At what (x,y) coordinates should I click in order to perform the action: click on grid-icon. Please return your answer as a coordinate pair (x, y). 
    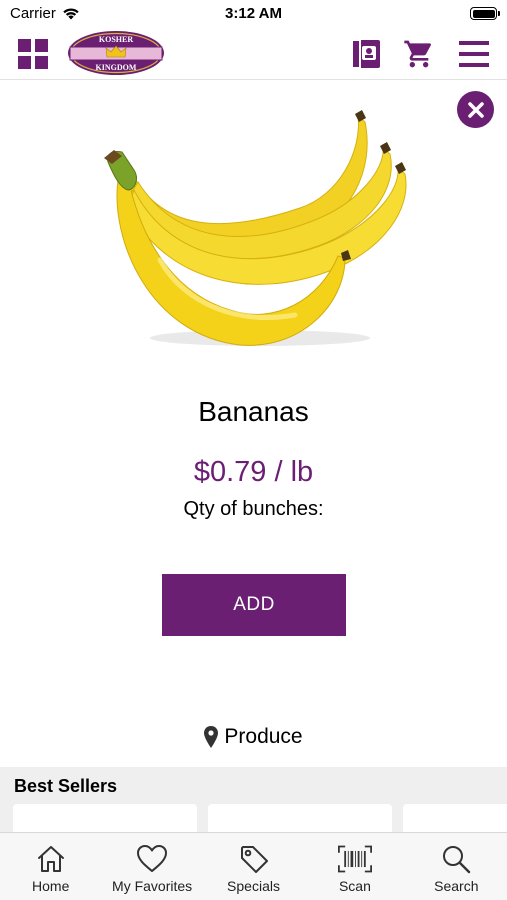
    Looking at the image, I should click on (33, 54).